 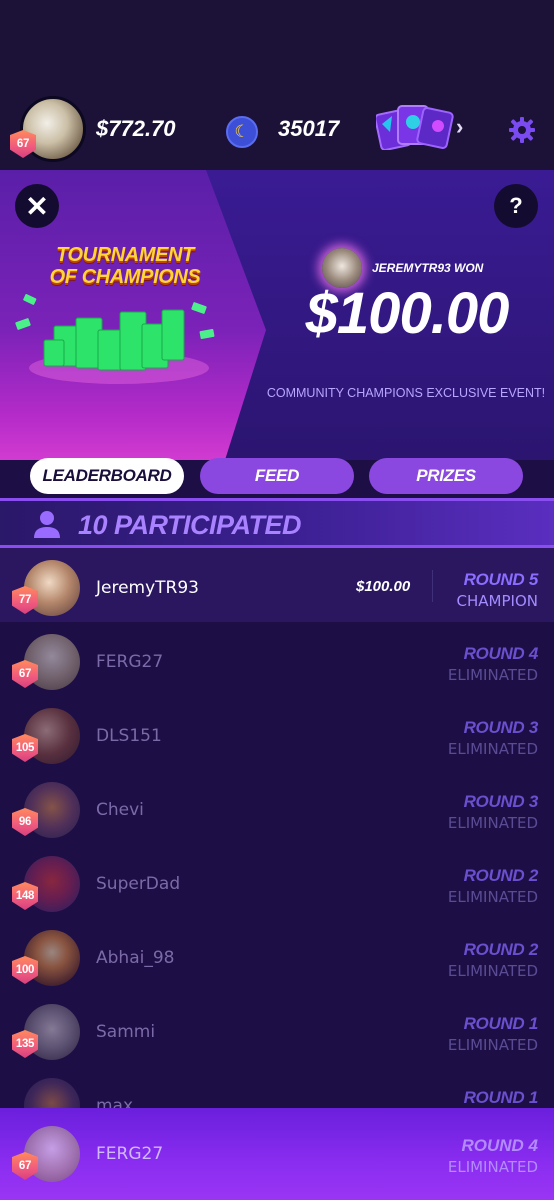 I want to click on winner-text: JEREMYTR93 WON, so click(x=428, y=268).